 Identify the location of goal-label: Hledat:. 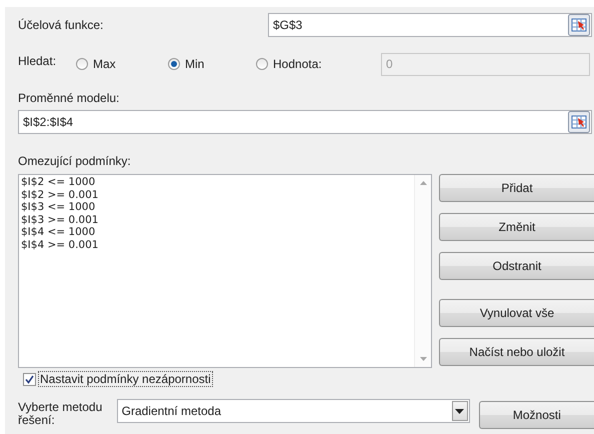
(38, 61).